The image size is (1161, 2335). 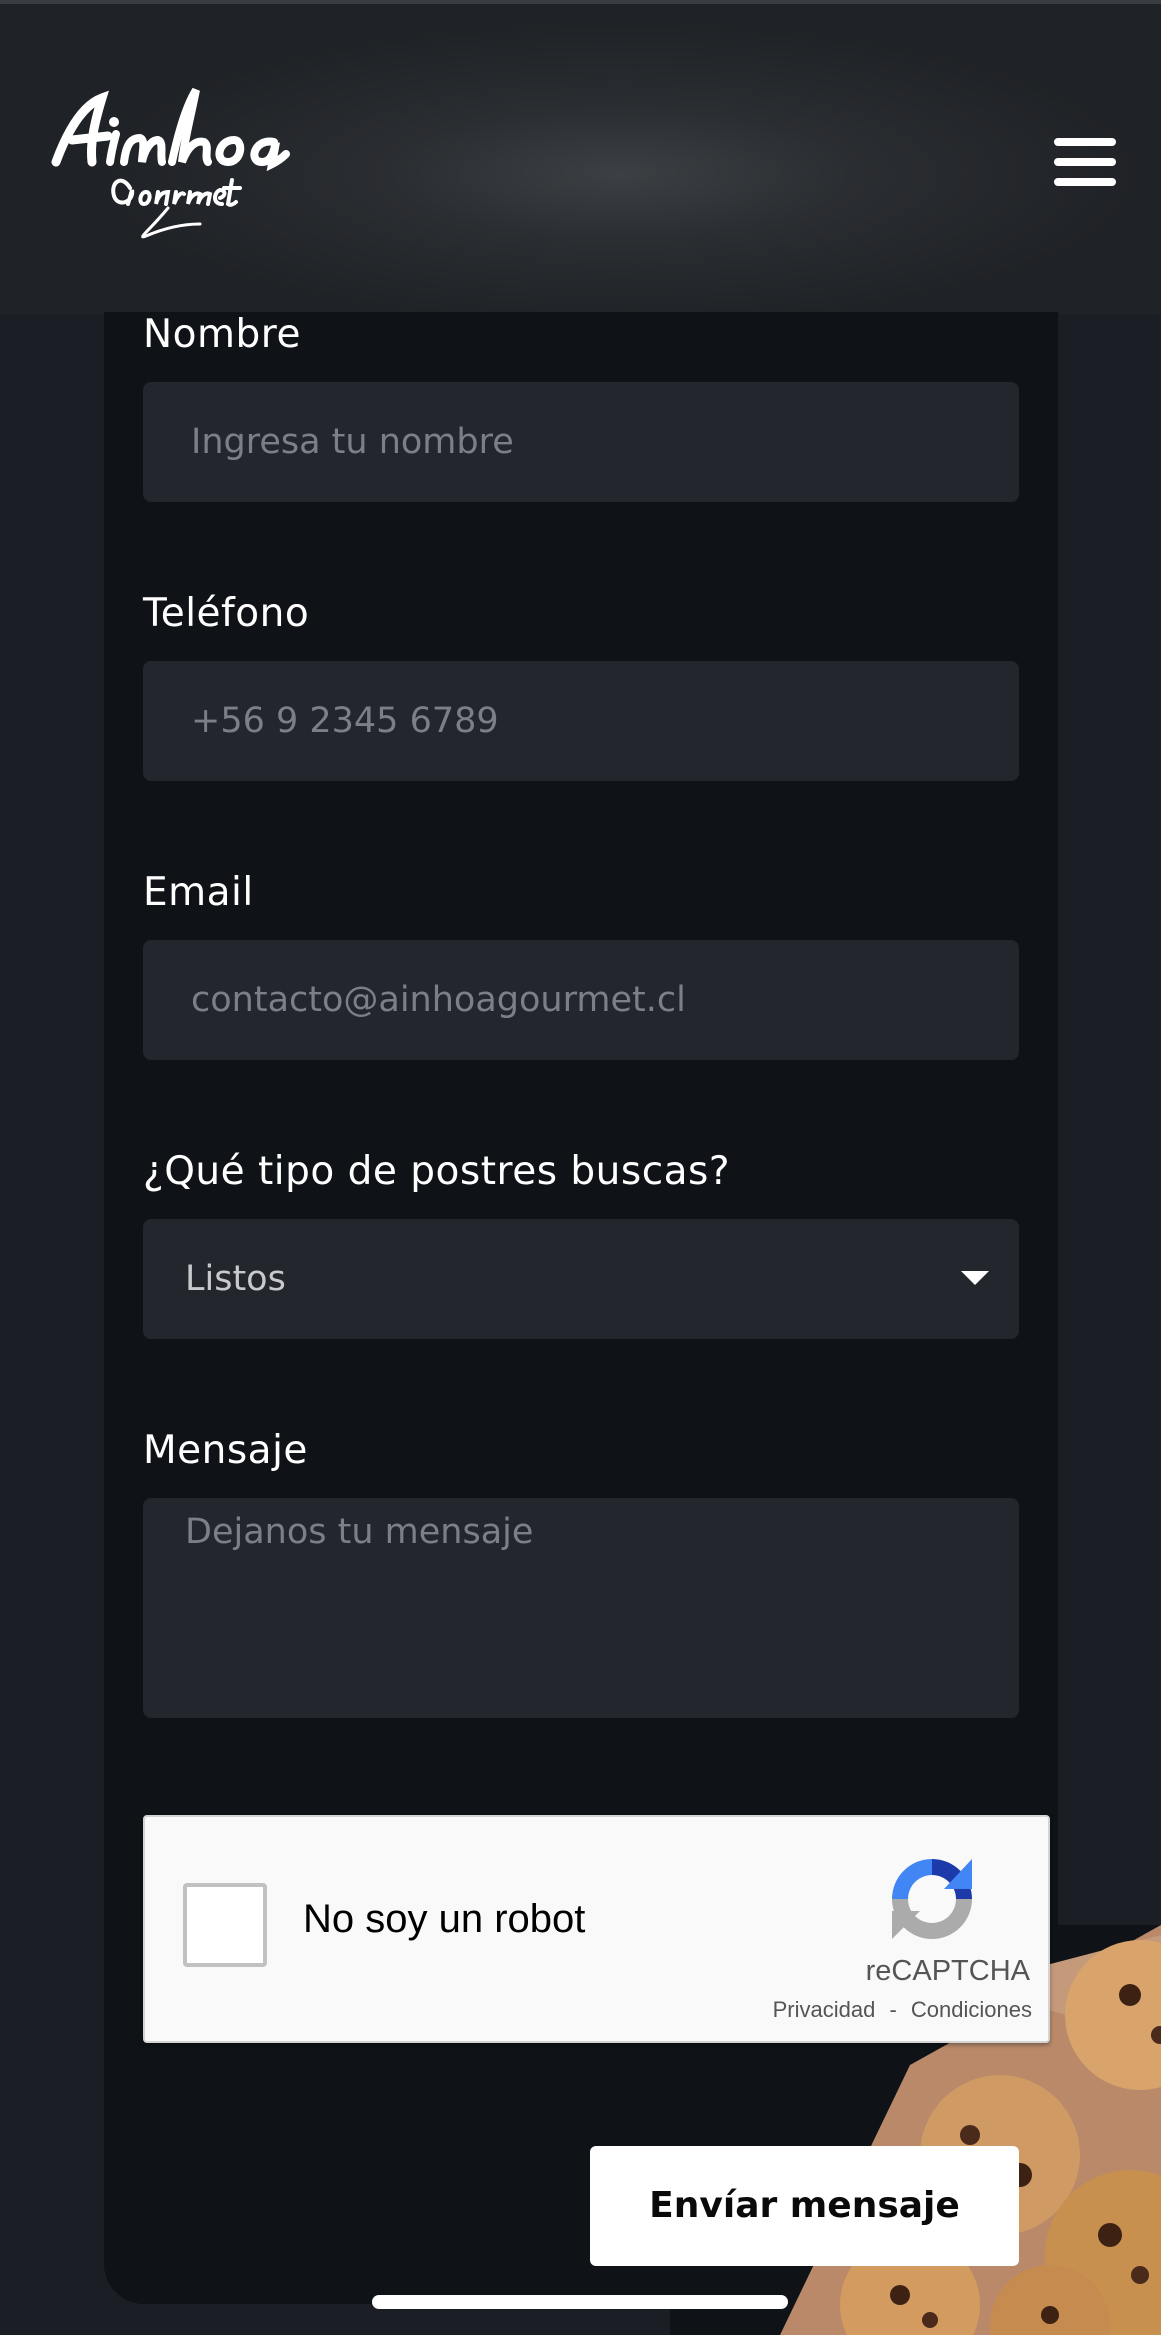 I want to click on message-label: Mensaje, so click(x=225, y=1450).